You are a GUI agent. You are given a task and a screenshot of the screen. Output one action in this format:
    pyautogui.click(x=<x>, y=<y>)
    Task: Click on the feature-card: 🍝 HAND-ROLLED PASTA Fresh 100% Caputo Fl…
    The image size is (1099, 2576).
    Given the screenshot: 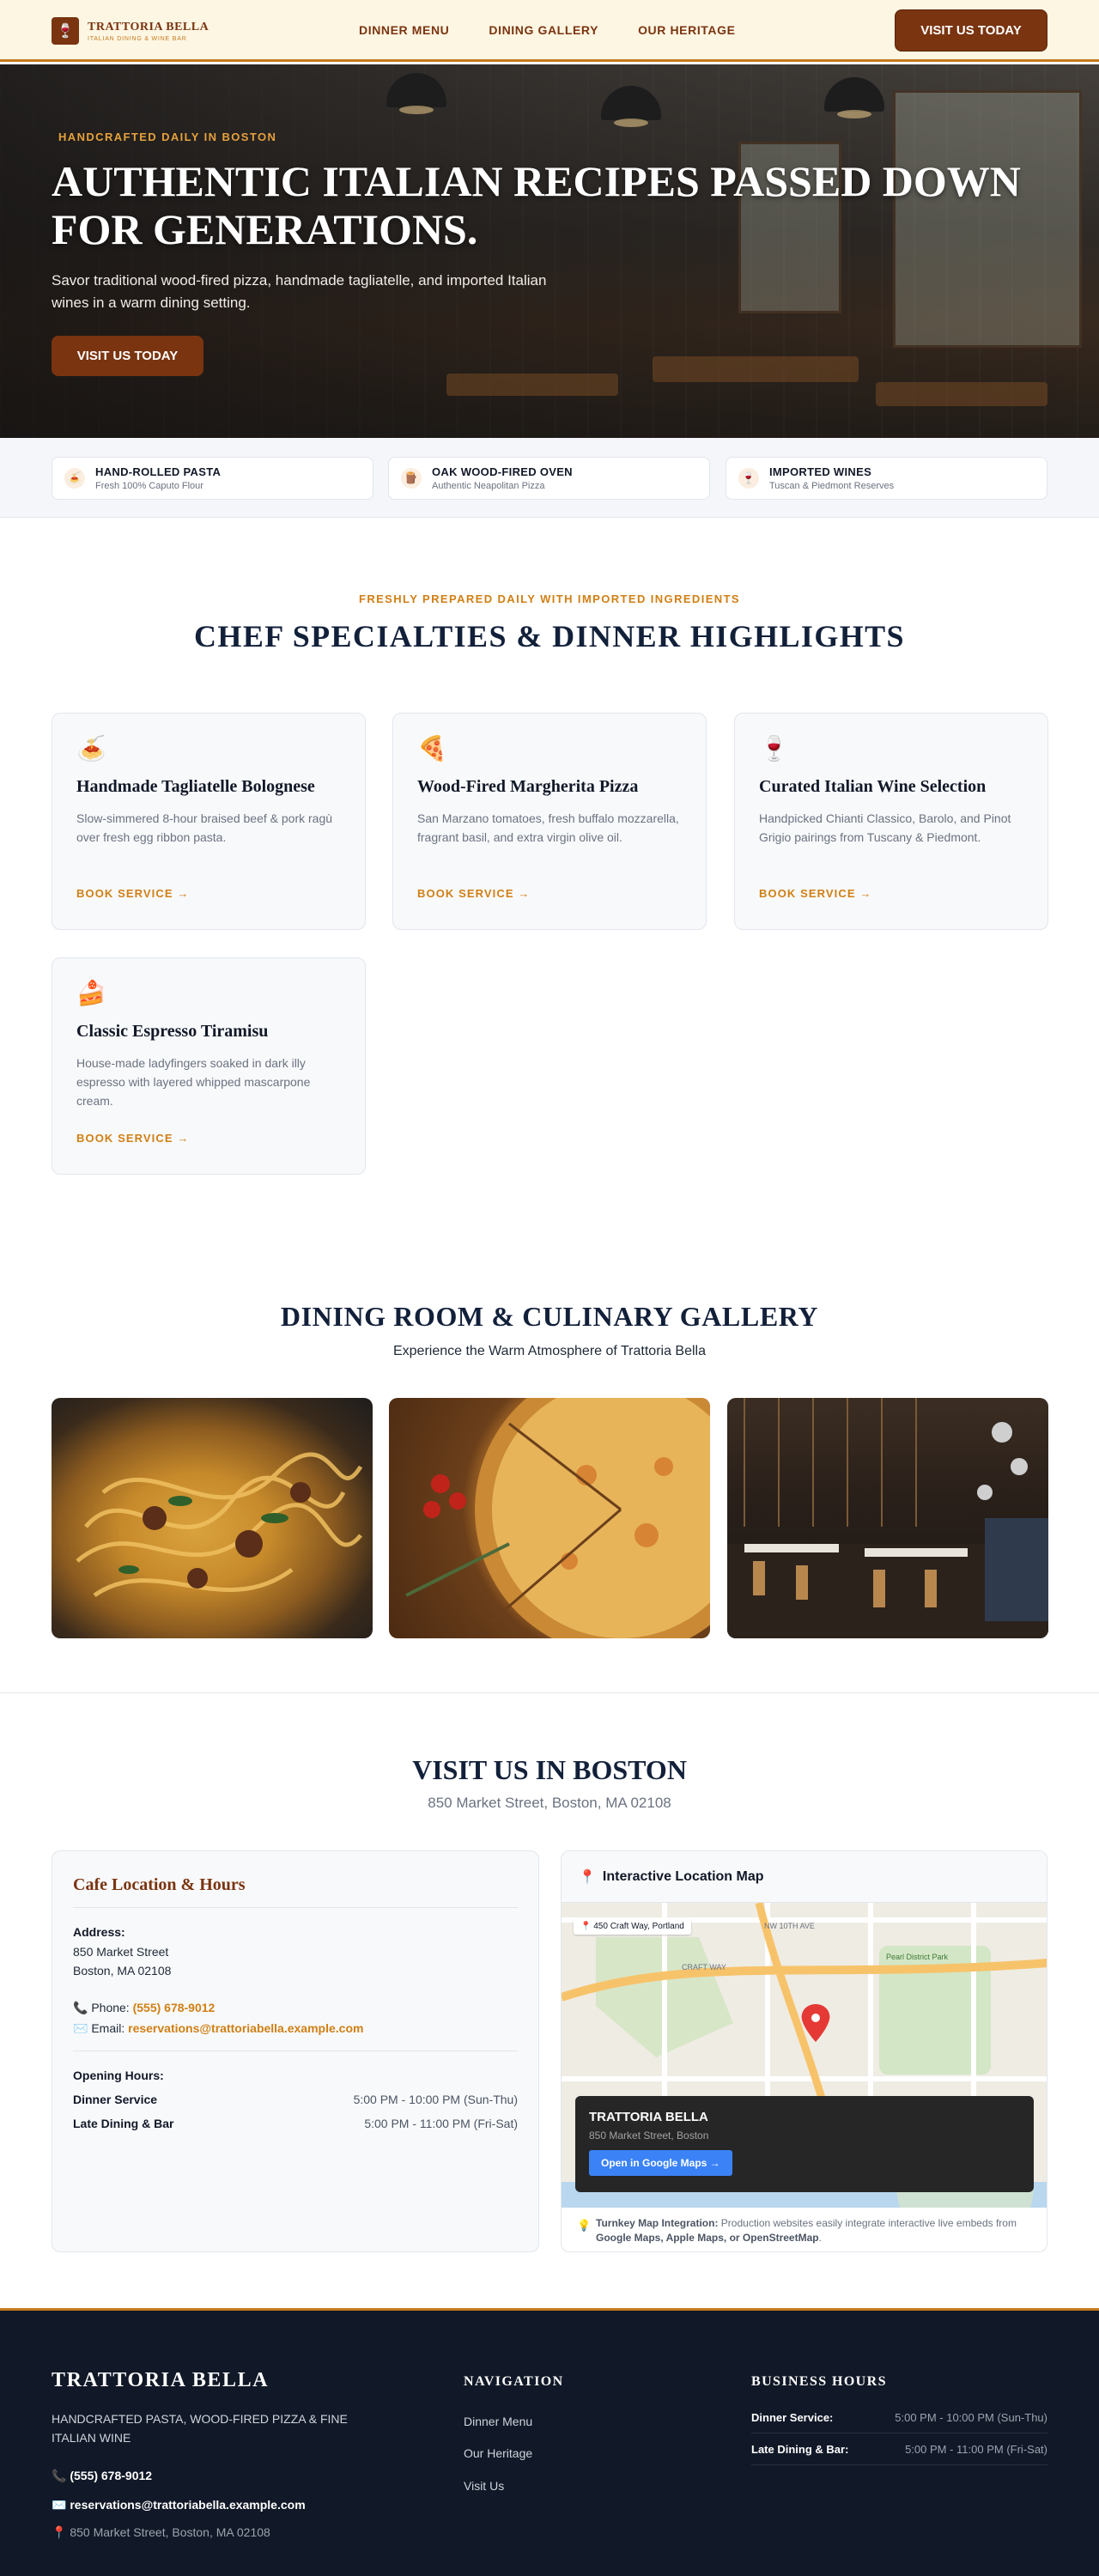 What is the action you would take?
    pyautogui.click(x=212, y=479)
    